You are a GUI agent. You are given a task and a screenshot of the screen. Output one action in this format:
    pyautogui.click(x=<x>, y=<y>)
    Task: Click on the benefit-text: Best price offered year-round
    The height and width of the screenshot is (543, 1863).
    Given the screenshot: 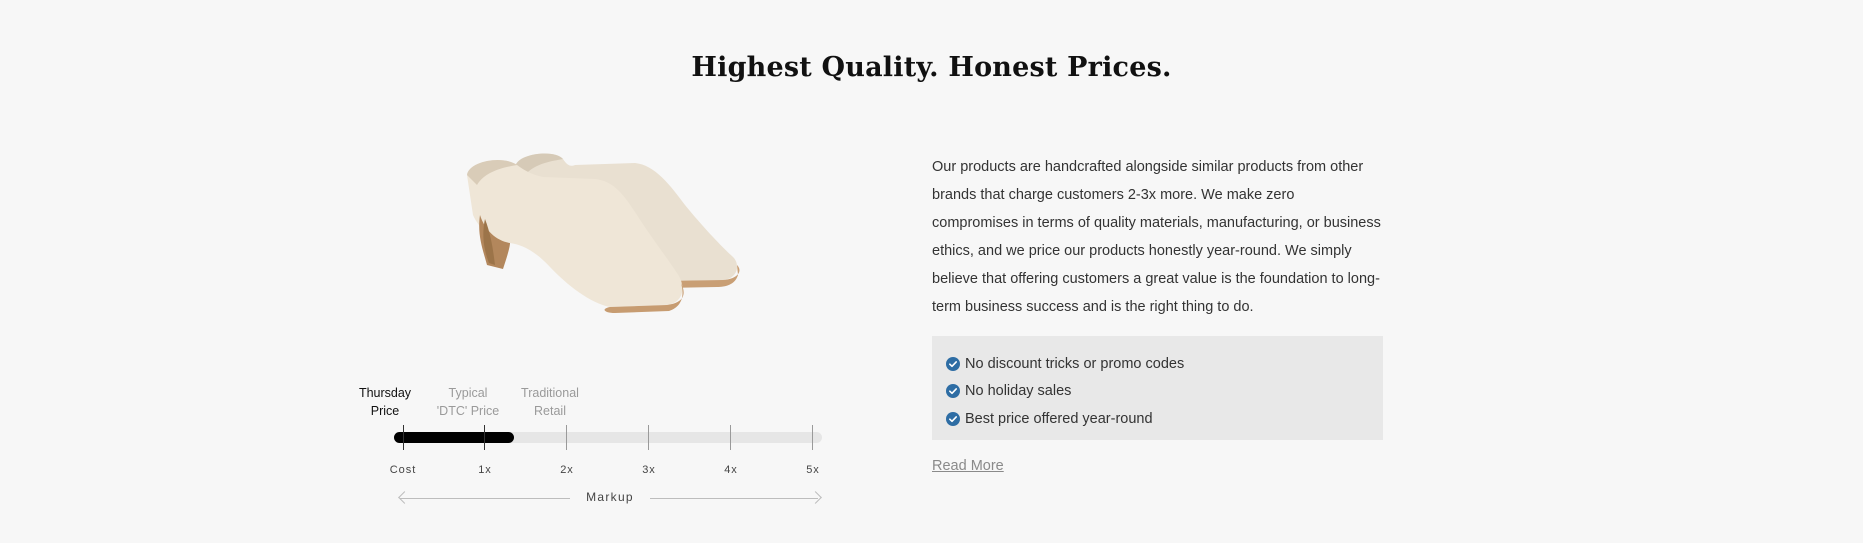 What is the action you would take?
    pyautogui.click(x=1059, y=418)
    